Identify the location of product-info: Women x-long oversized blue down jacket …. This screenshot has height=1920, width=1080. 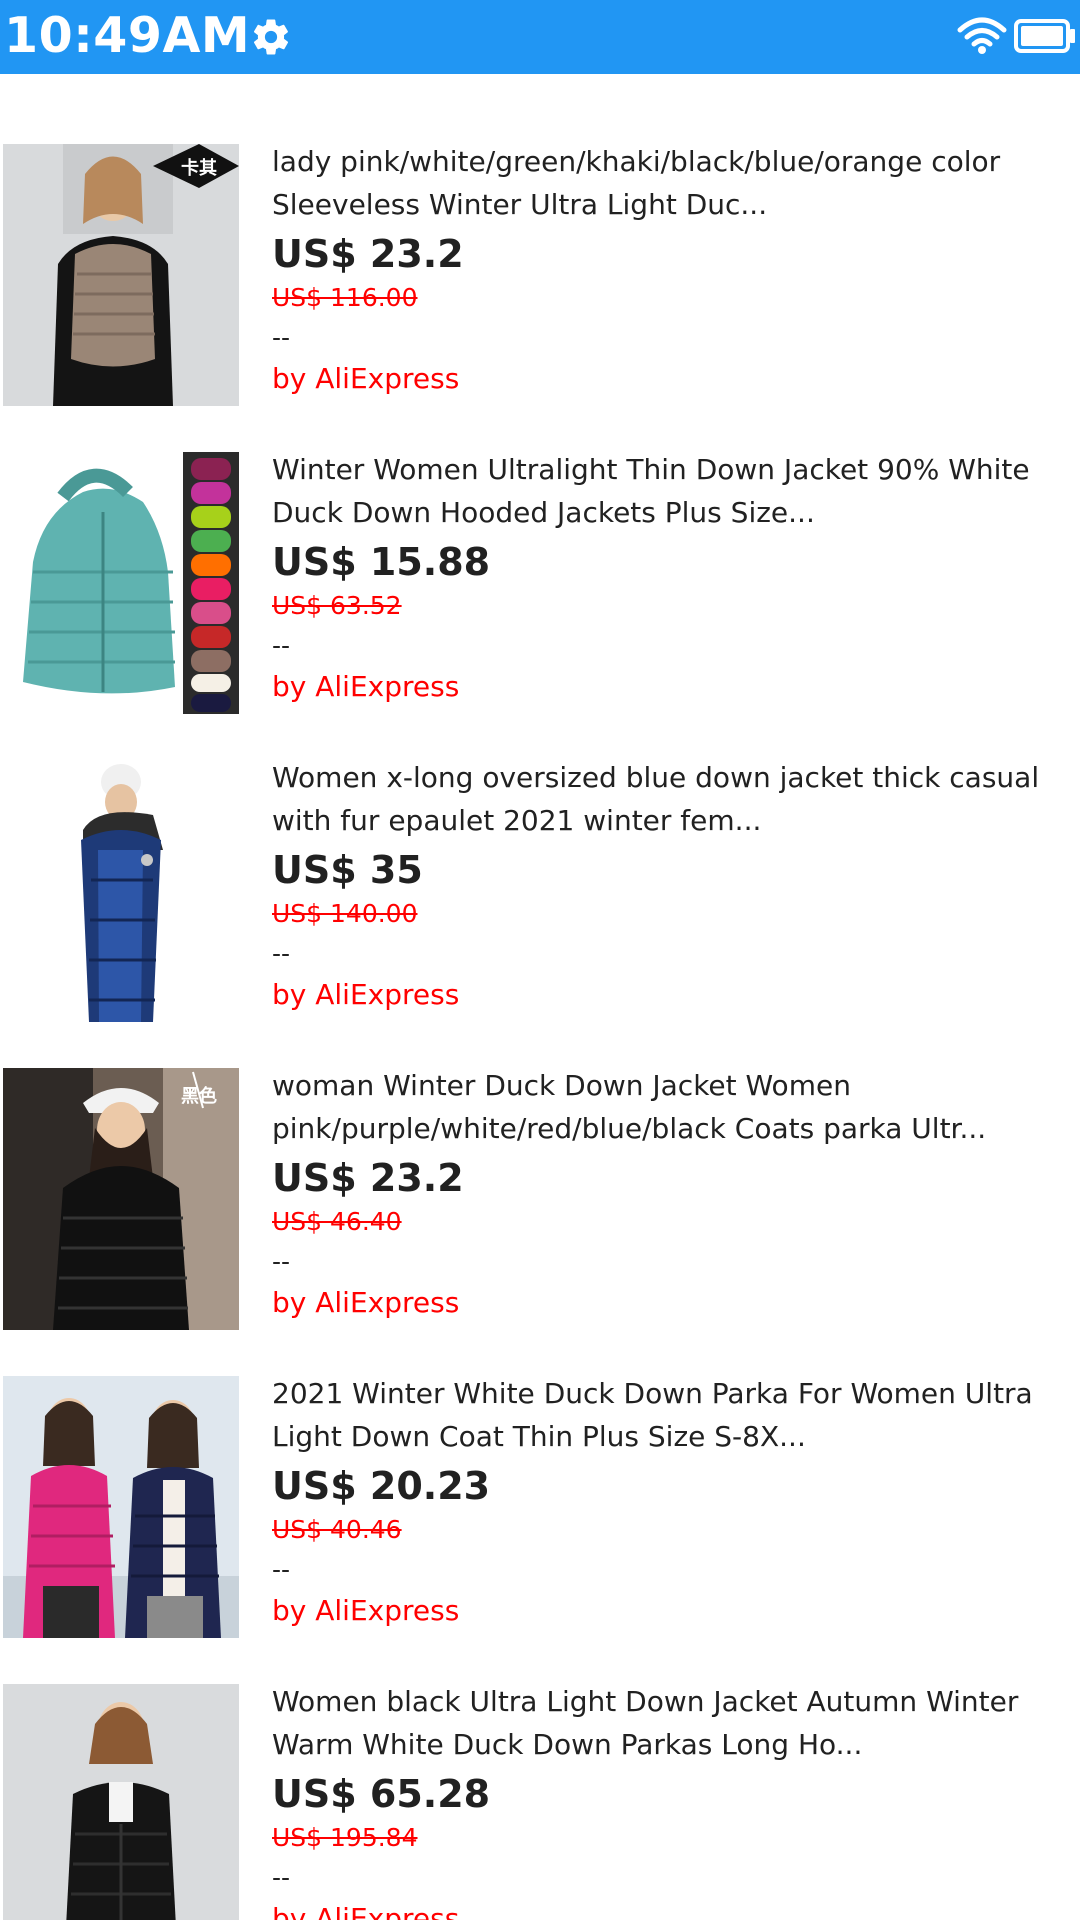
(672, 888).